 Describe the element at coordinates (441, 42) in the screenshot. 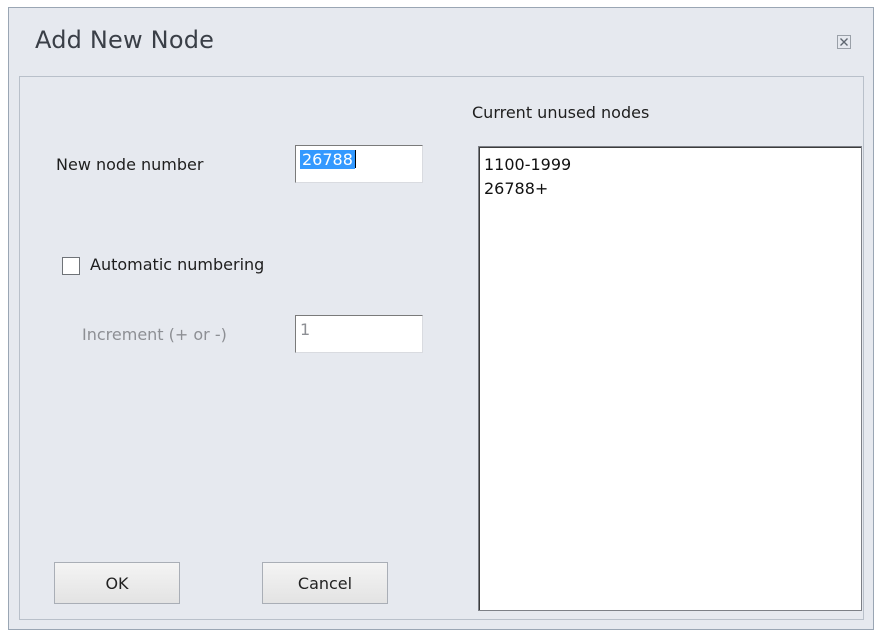

I see `title-bar: Add New Node` at that location.